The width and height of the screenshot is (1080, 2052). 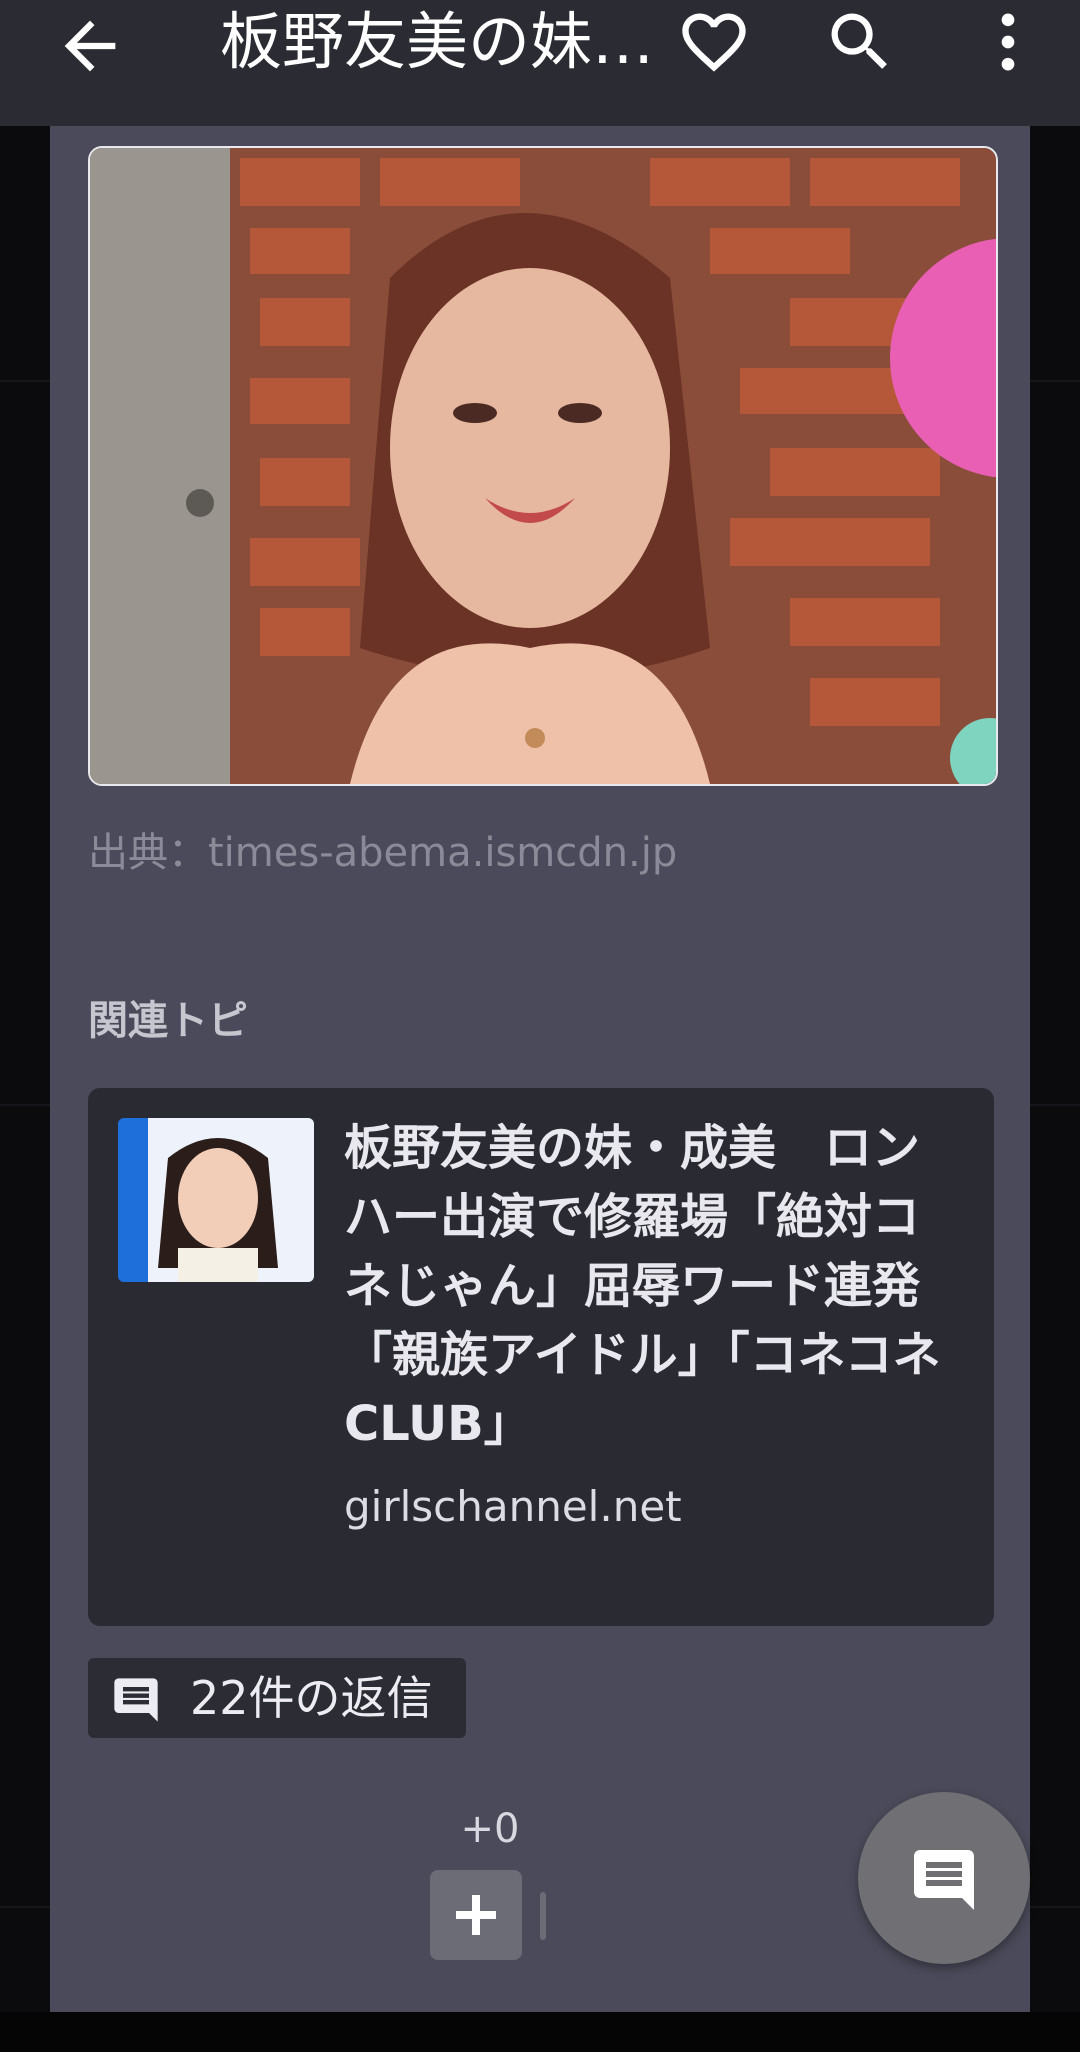 I want to click on heart-outline-icon, so click(x=714, y=42).